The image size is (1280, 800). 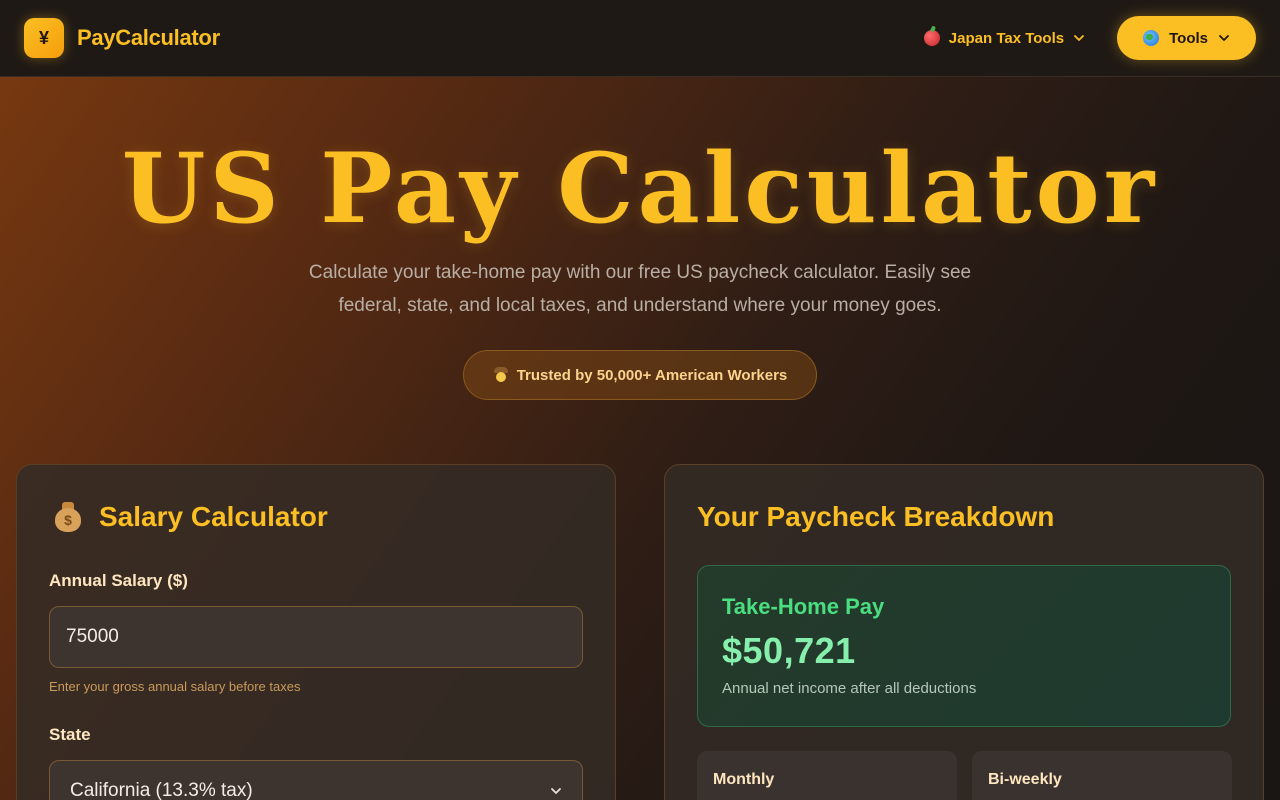 What do you see at coordinates (92, 636) in the screenshot?
I see `annual-salary-value: 75000` at bounding box center [92, 636].